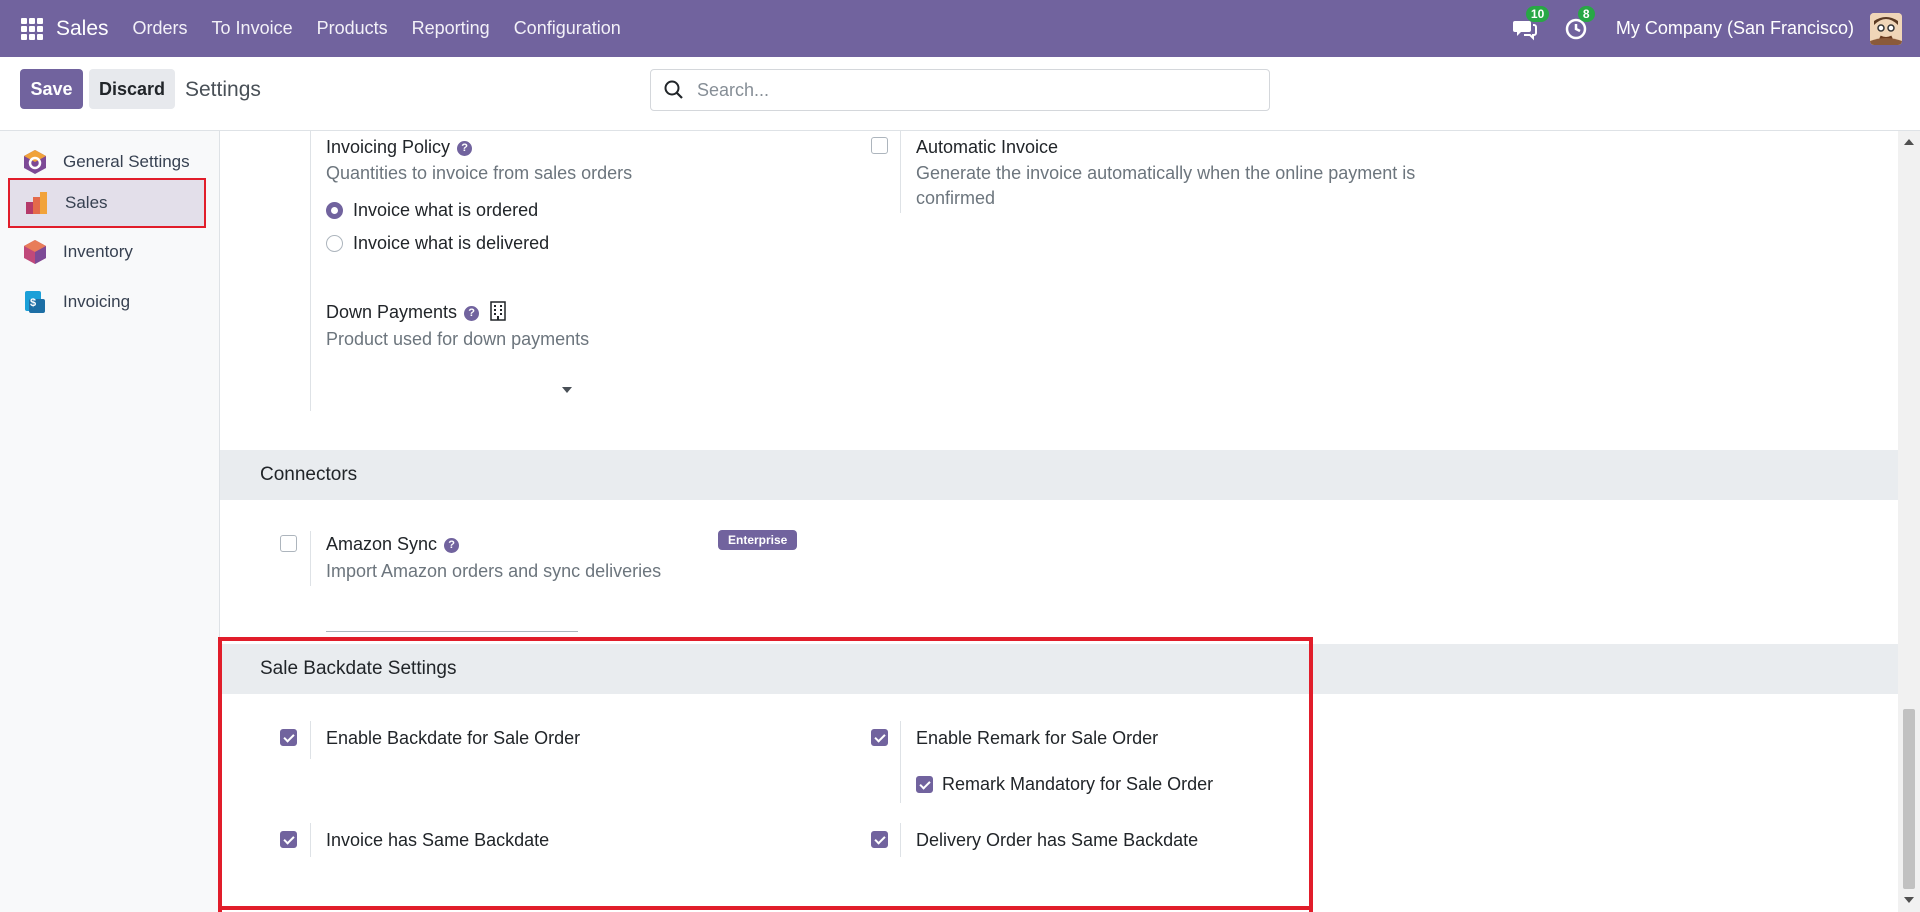 The image size is (1920, 912). What do you see at coordinates (35, 252) in the screenshot?
I see `inventory-icon` at bounding box center [35, 252].